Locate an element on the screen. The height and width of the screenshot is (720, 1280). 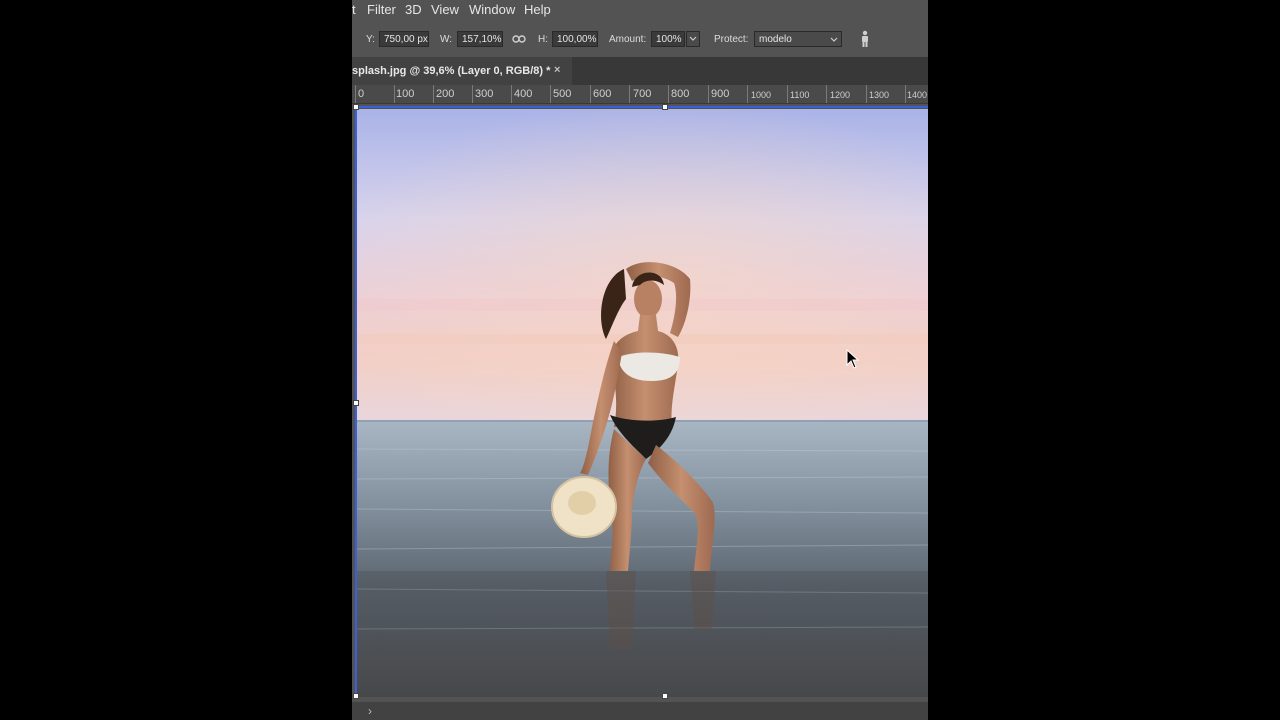
status-bar: › is located at coordinates (640, 711).